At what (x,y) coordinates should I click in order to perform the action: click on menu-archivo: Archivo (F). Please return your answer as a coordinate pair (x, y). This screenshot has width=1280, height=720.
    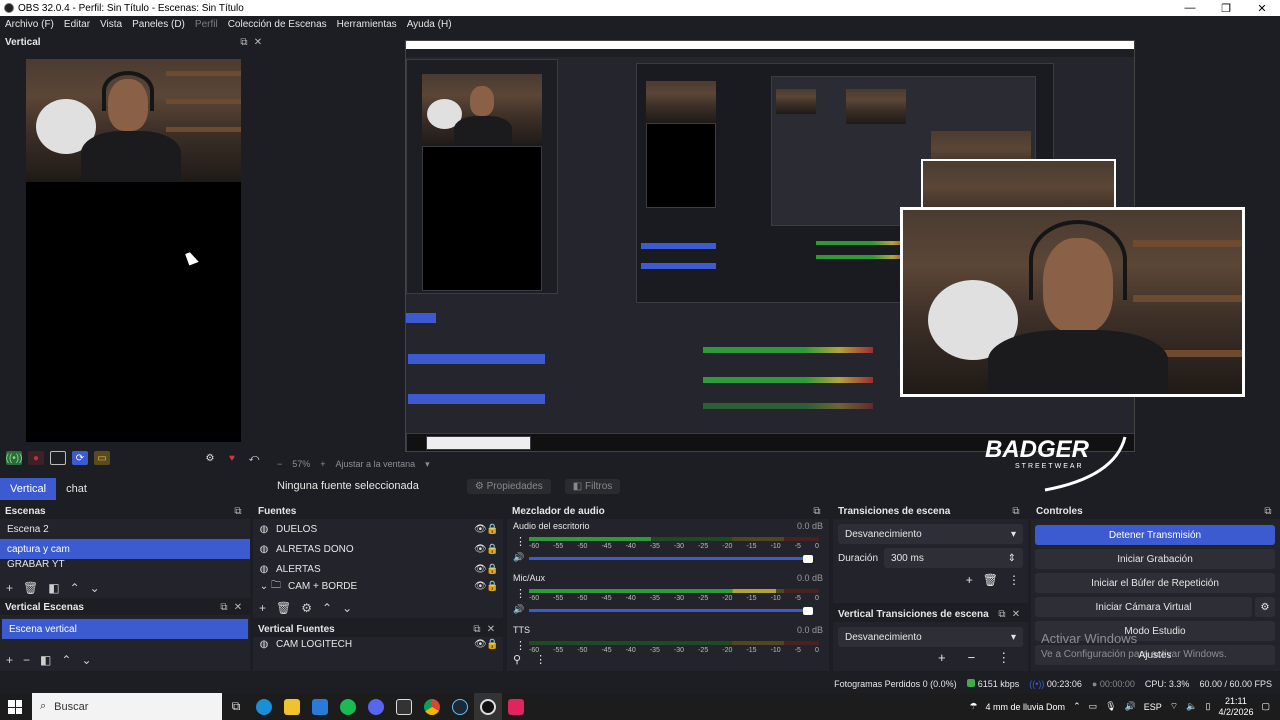
    Looking at the image, I should click on (29, 24).